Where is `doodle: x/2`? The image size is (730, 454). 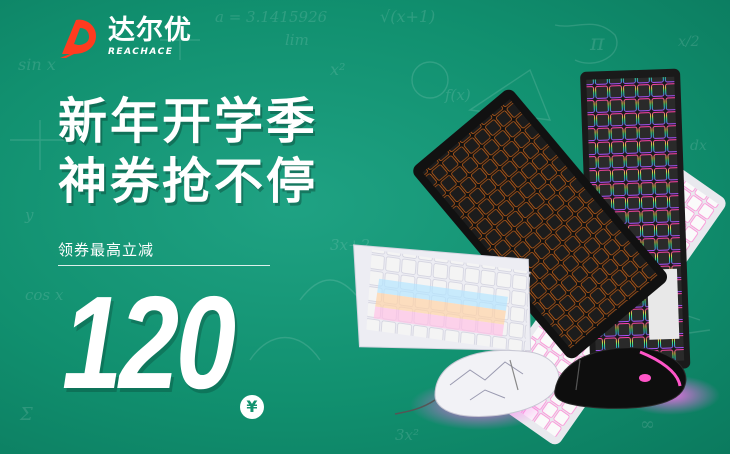 doodle: x/2 is located at coordinates (689, 42).